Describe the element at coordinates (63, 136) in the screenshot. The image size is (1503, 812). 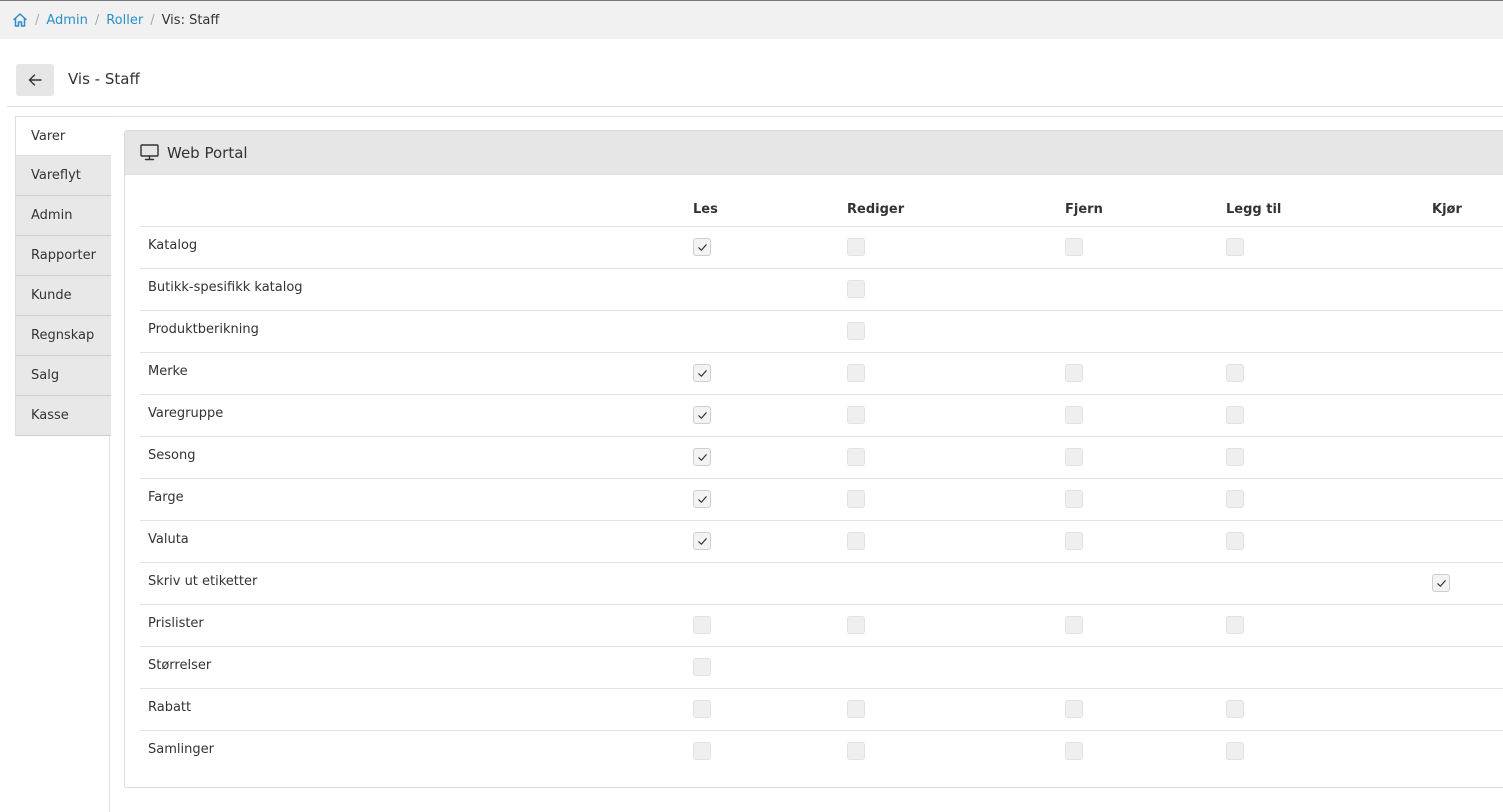
I see `tab-varer: Varer` at that location.